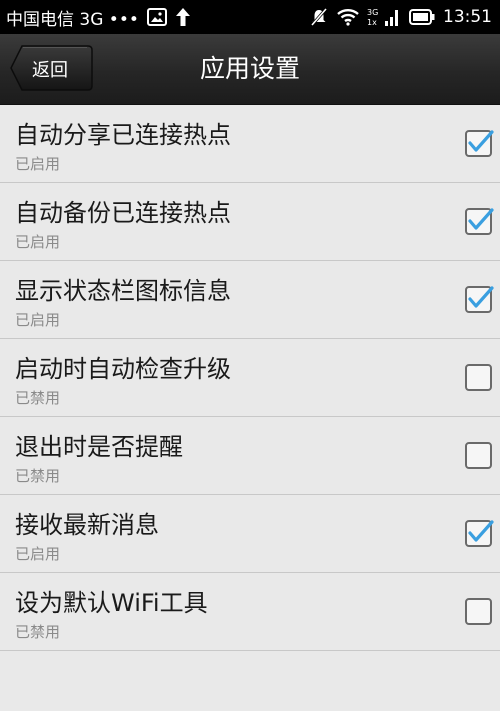 The width and height of the screenshot is (500, 711). What do you see at coordinates (250, 456) in the screenshot?
I see `setting-row: 退出时是否提醒 已禁用` at bounding box center [250, 456].